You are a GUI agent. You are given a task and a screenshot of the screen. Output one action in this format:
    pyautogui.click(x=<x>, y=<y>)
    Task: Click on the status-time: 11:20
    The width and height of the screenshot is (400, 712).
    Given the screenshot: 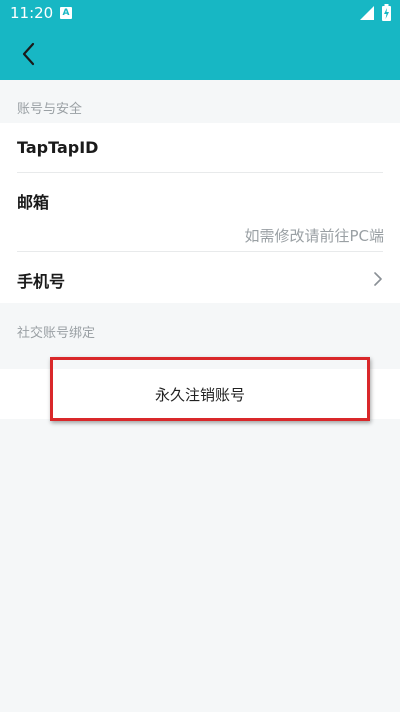 What is the action you would take?
    pyautogui.click(x=32, y=13)
    